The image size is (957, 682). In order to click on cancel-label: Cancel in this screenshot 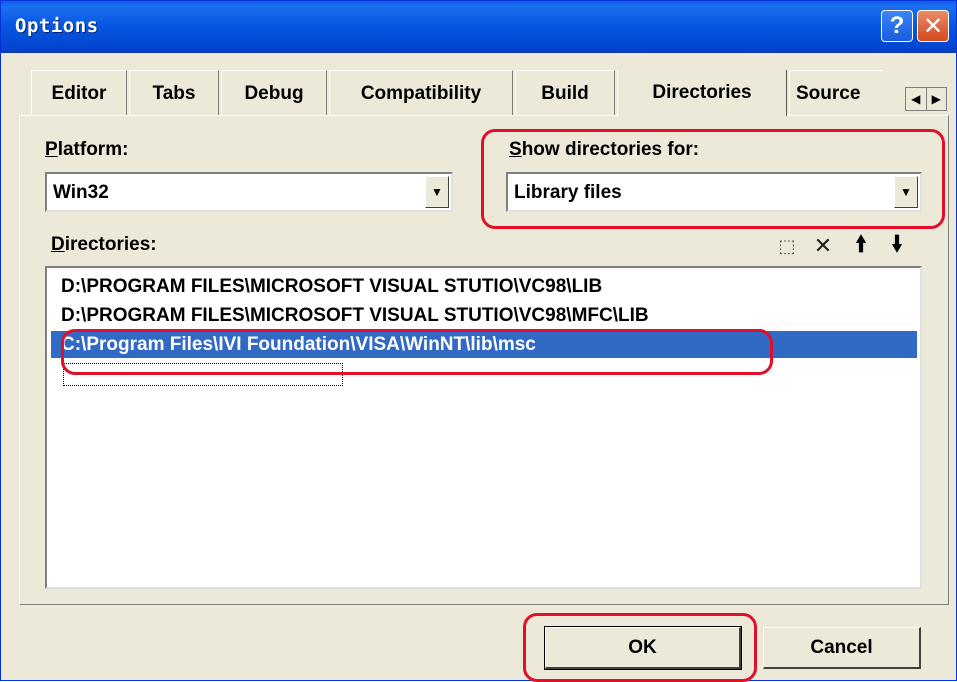, I will do `click(841, 647)`.